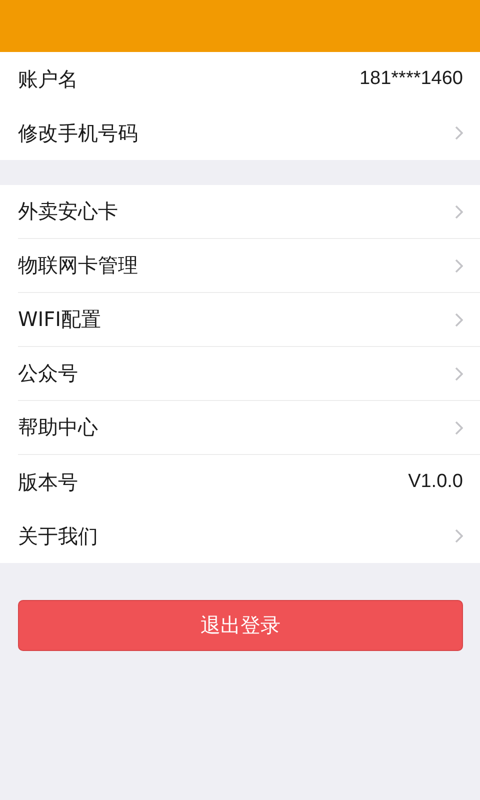 The width and height of the screenshot is (480, 800). Describe the element at coordinates (78, 133) in the screenshot. I see `row-label: 修改手机号码` at that location.